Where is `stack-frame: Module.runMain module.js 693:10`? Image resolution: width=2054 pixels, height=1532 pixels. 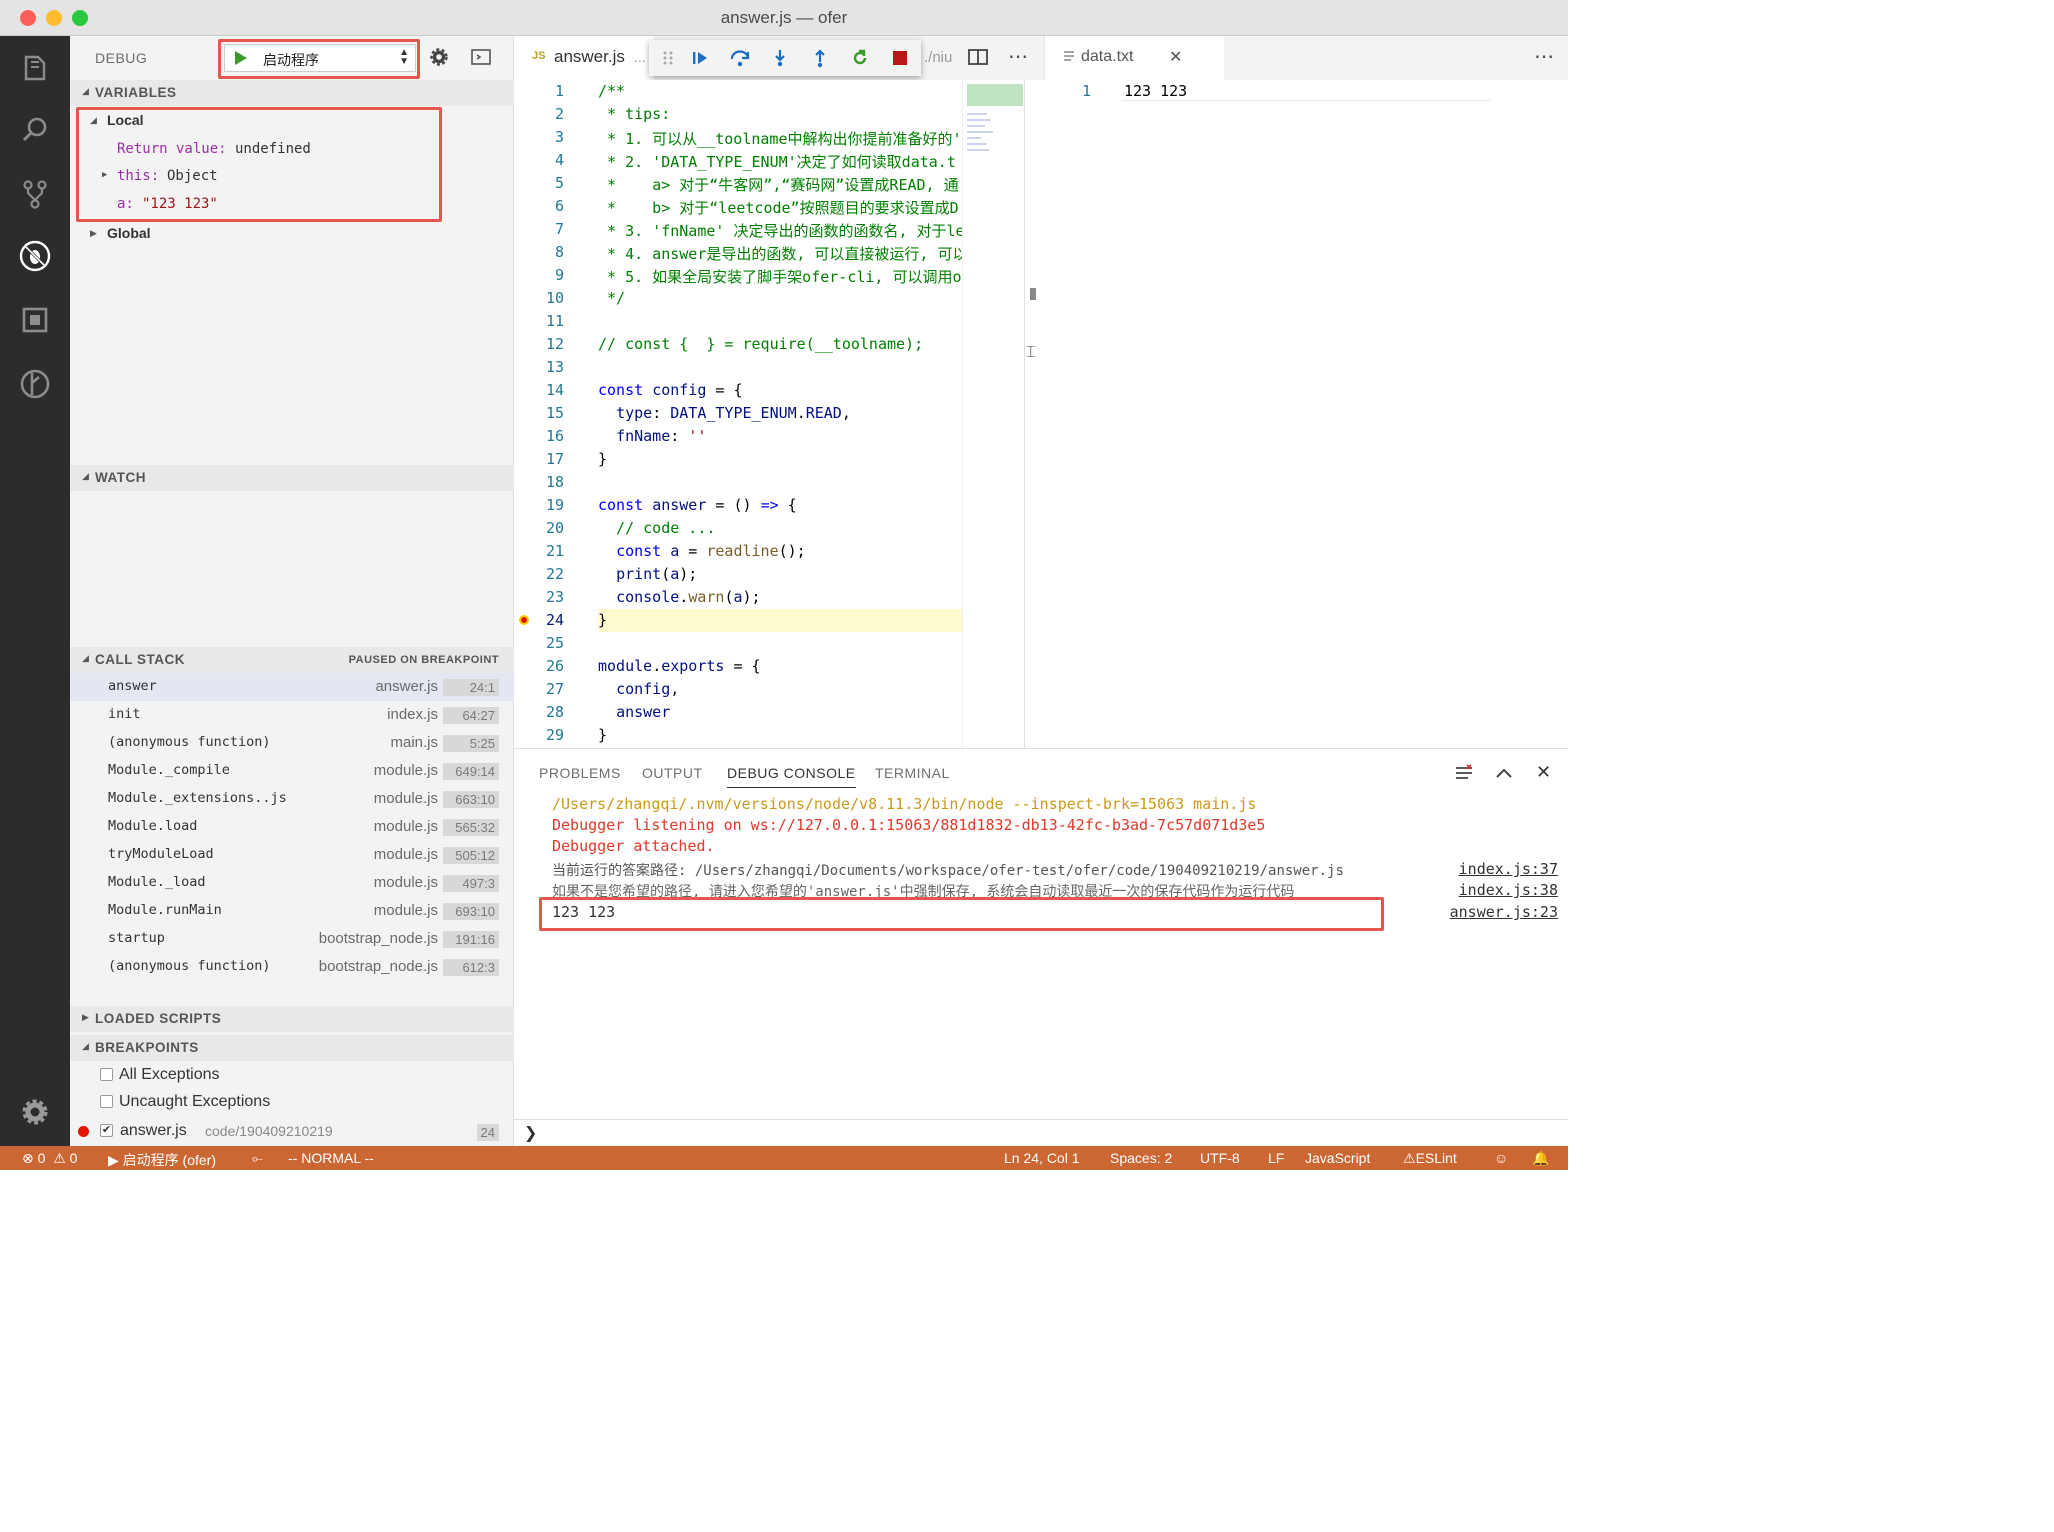
stack-frame: Module.runMain module.js 693:10 is located at coordinates (292, 911).